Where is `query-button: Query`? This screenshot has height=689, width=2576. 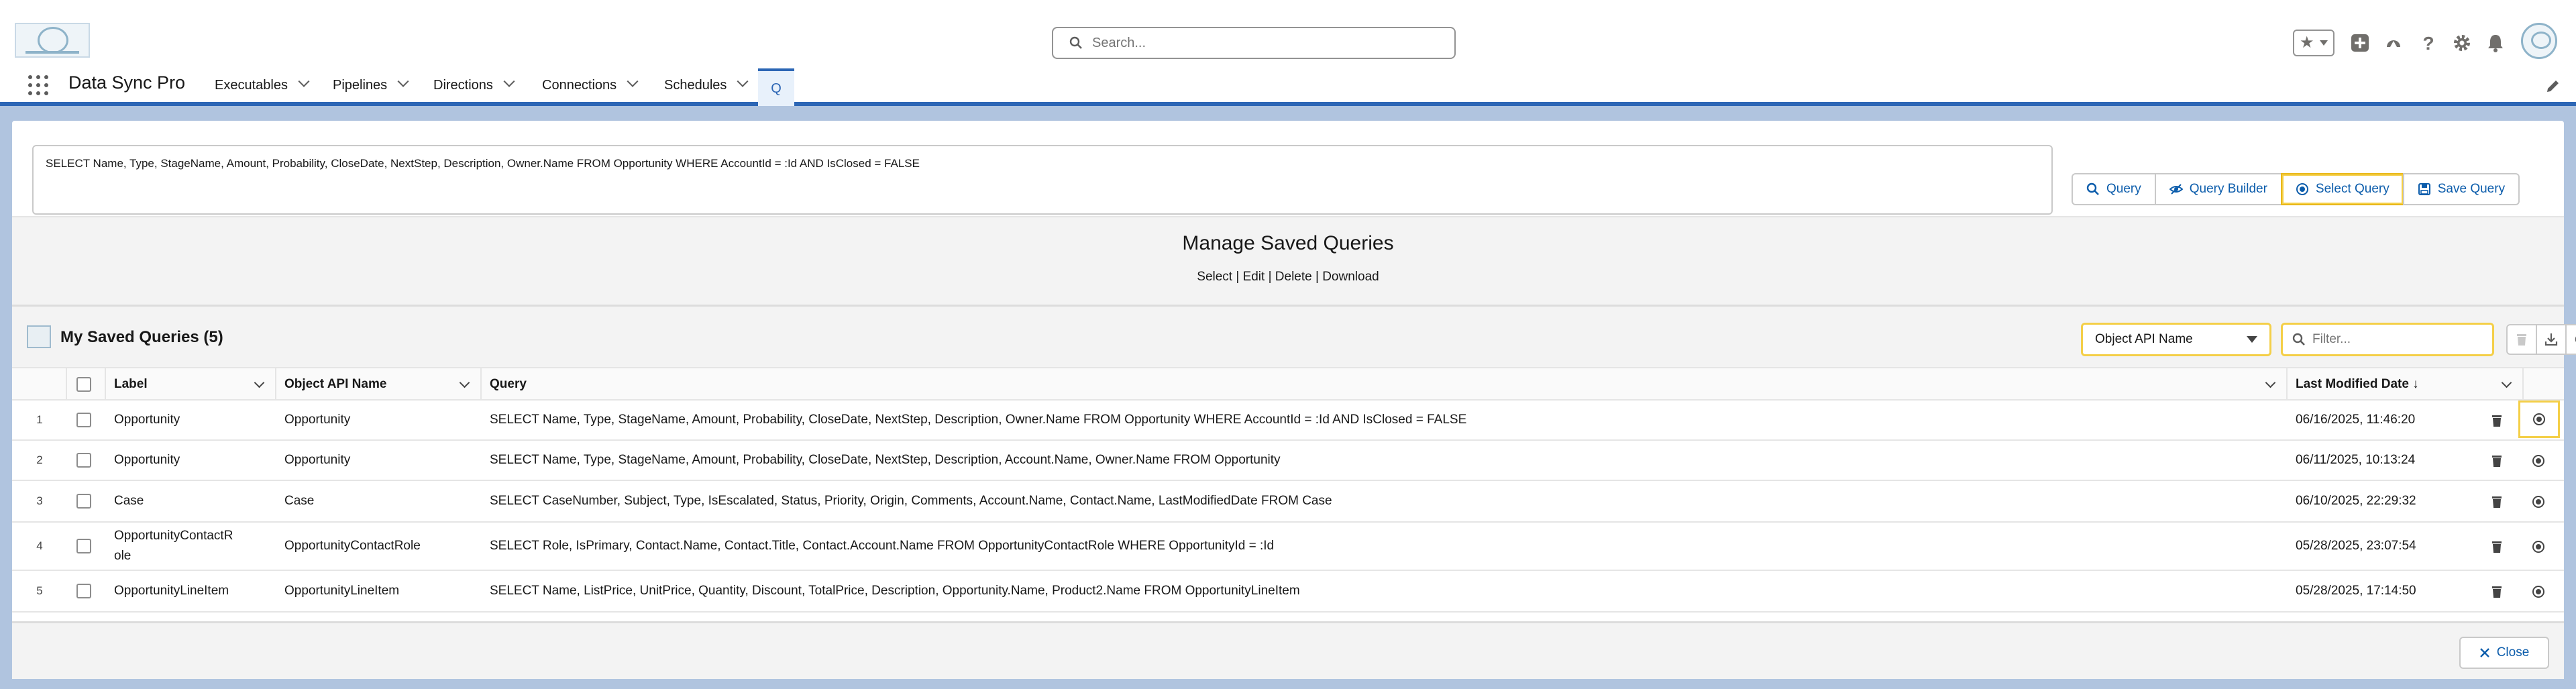 query-button: Query is located at coordinates (2114, 189).